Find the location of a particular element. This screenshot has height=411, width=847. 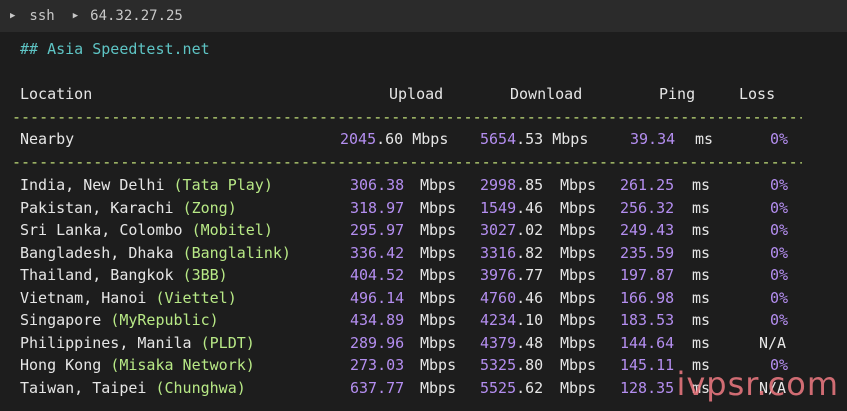

ping-value: 183.53 is located at coordinates (647, 320).